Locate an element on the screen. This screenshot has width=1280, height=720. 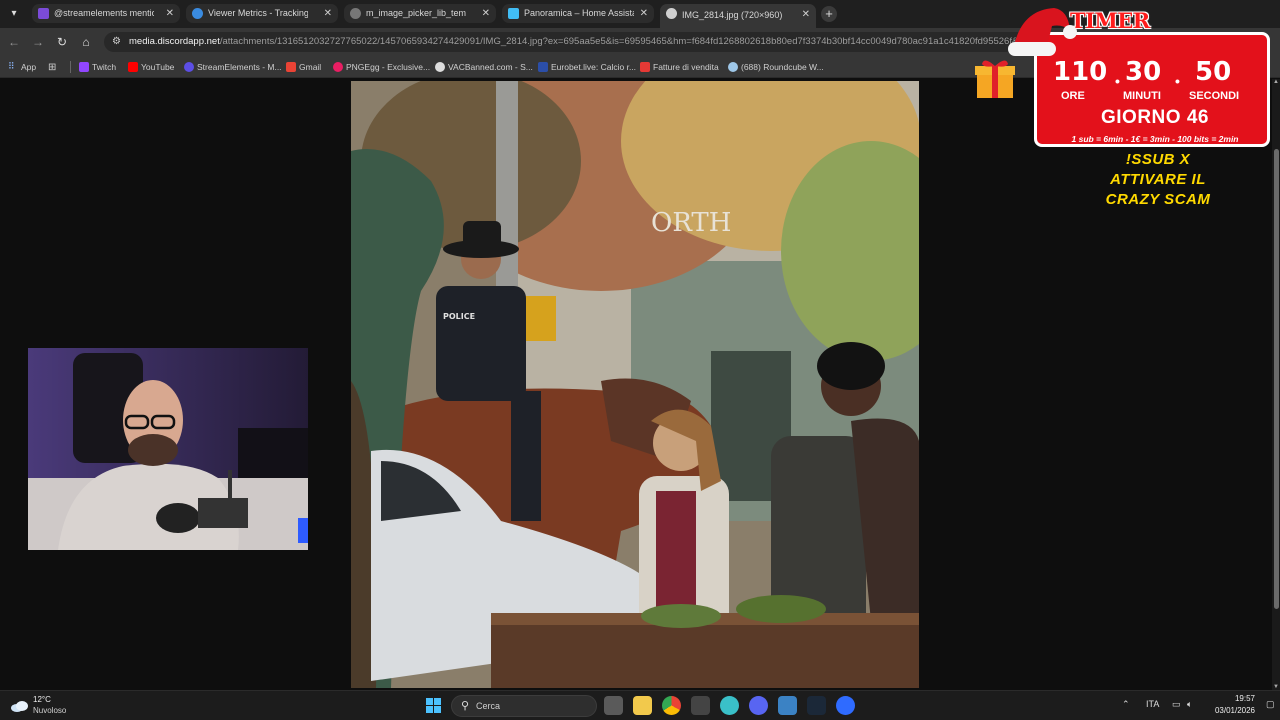
tab-img-2814: IMG_2814.jpg (720×960) ✕ is located at coordinates (738, 16).